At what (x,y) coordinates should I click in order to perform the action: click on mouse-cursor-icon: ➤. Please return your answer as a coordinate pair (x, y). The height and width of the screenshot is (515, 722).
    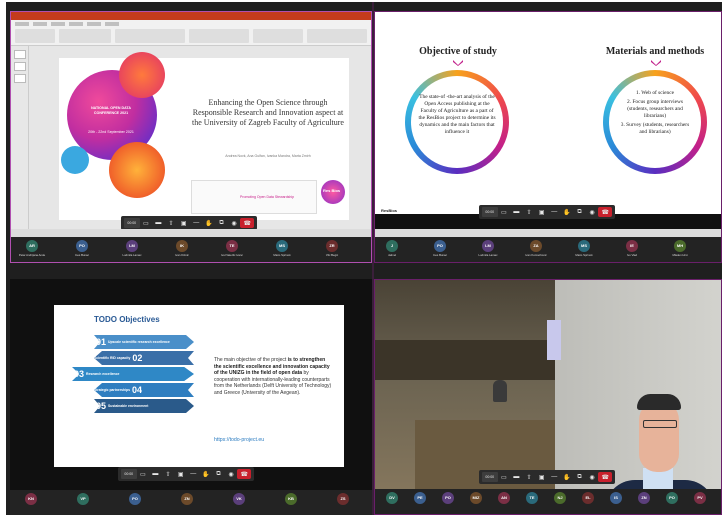
    Looking at the image, I should click on (711, 221).